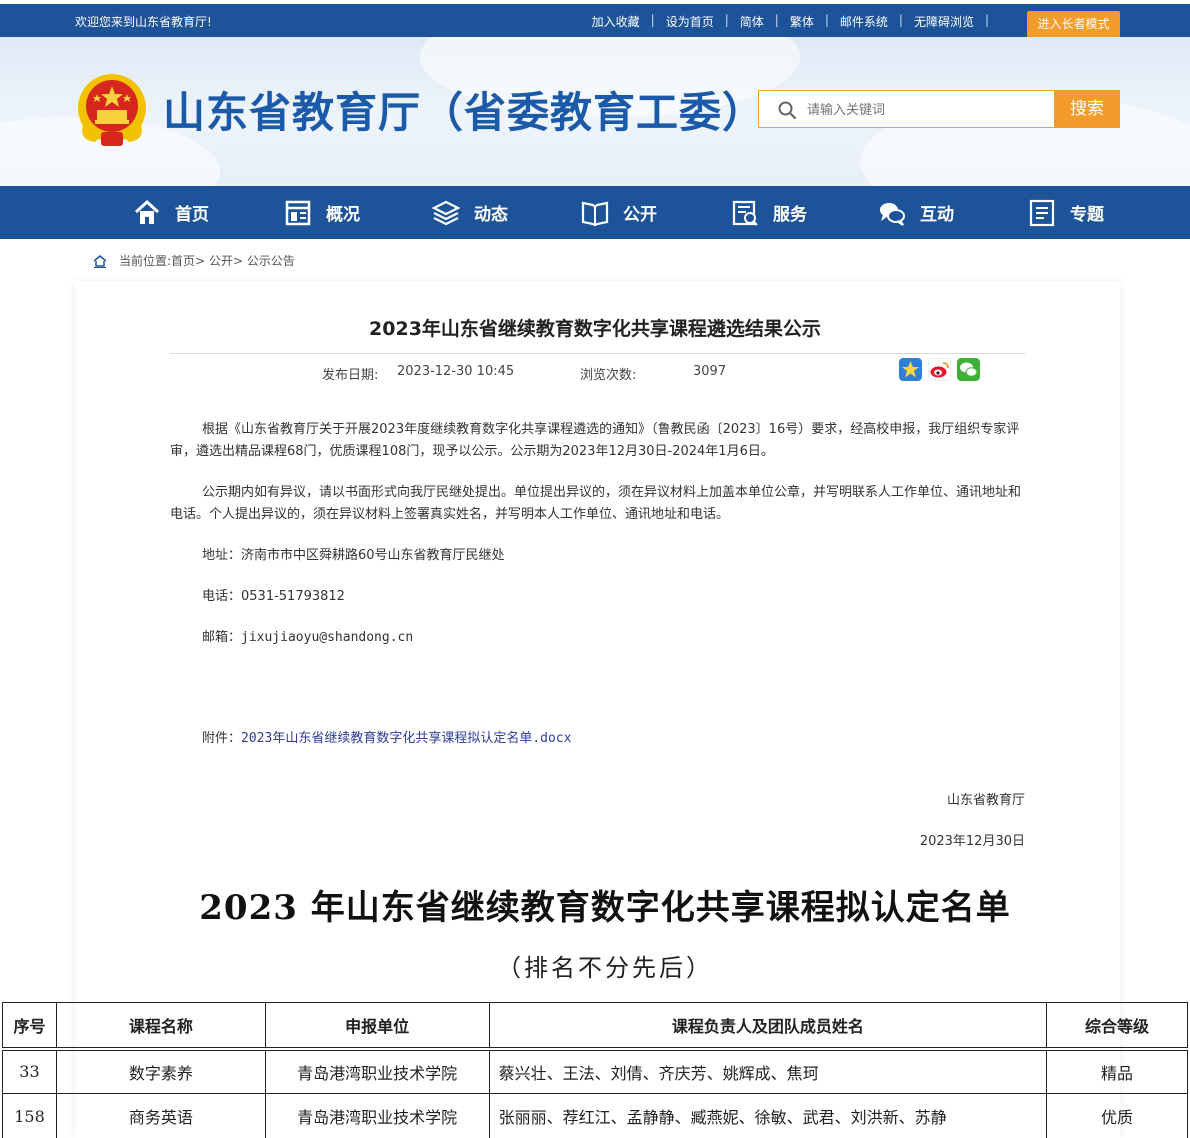 The height and width of the screenshot is (1138, 1190). I want to click on top-links: 加入收藏 | 设为首页 | 简体 | 繁体 | 邮件系统 | 无障碍浏览 |, so click(790, 21).